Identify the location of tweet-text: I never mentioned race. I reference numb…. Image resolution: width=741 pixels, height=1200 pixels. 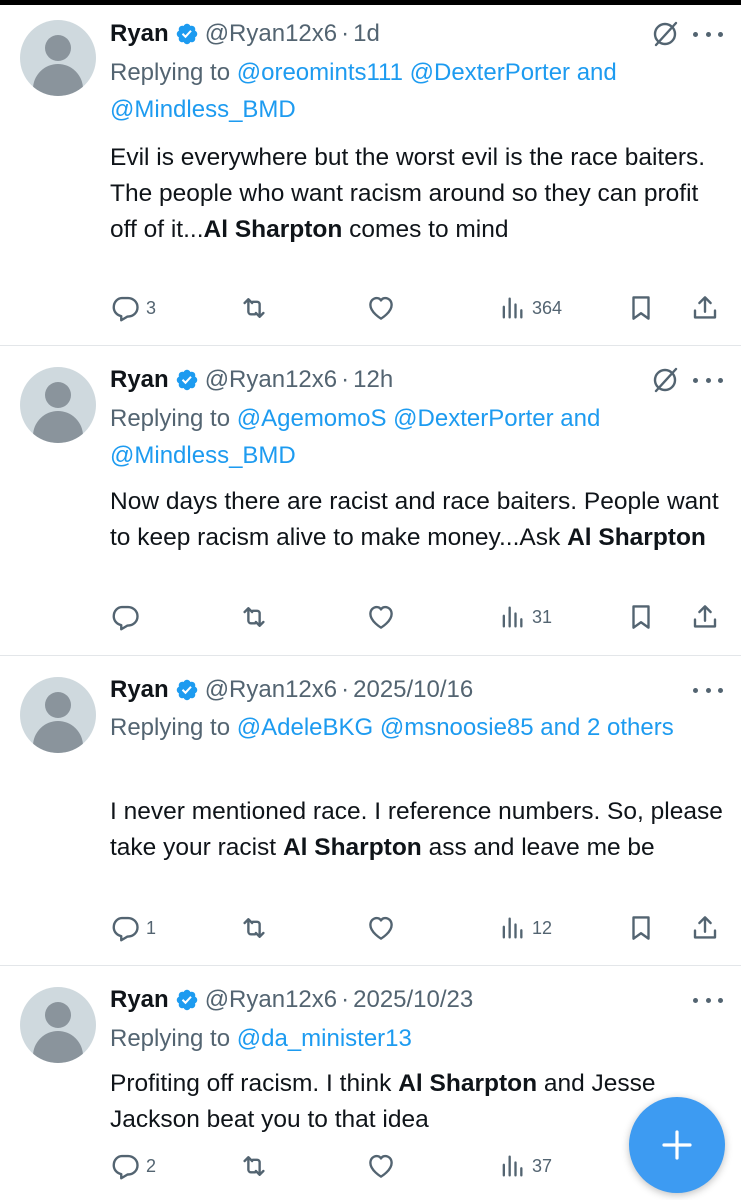
(417, 830).